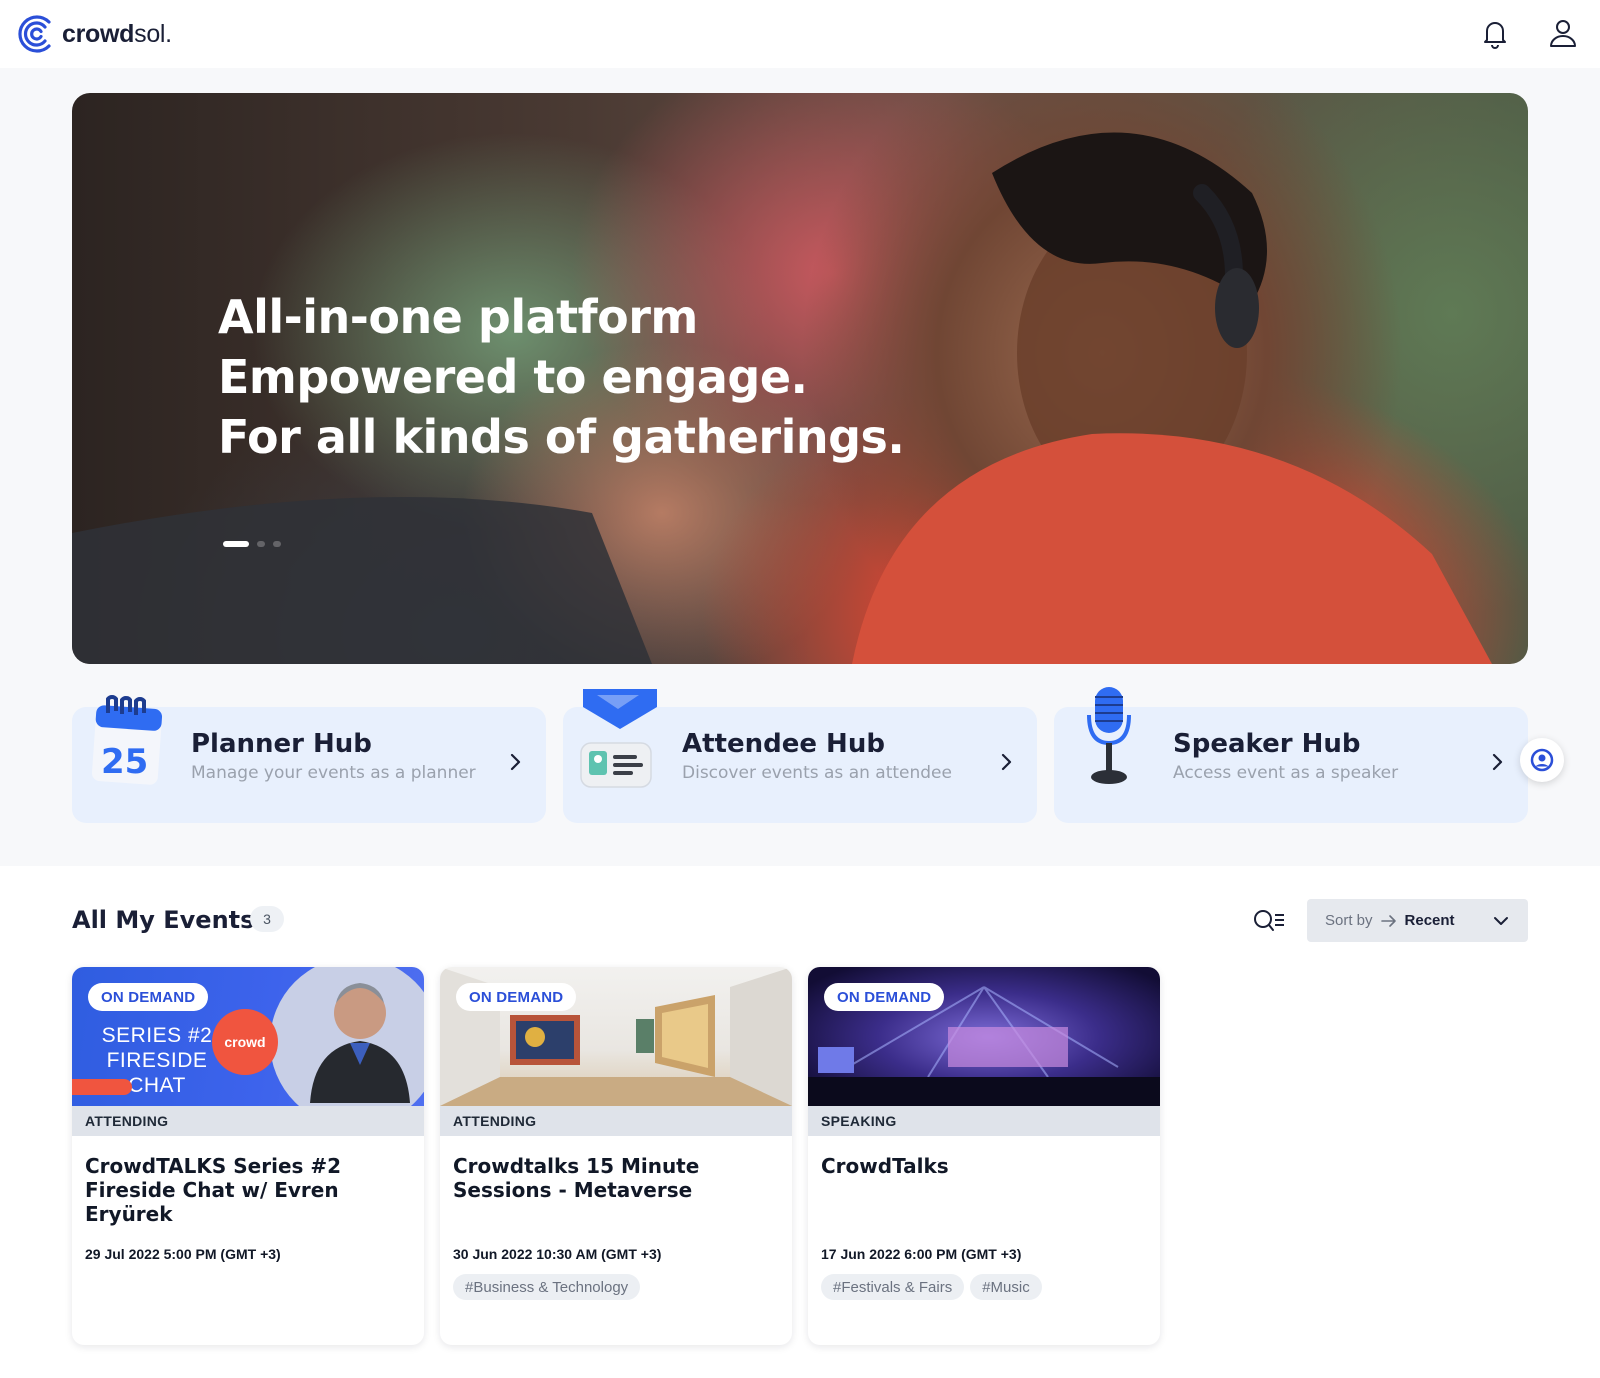  Describe the element at coordinates (893, 1287) in the screenshot. I see `event-tag: #Festivals & Fairs` at that location.